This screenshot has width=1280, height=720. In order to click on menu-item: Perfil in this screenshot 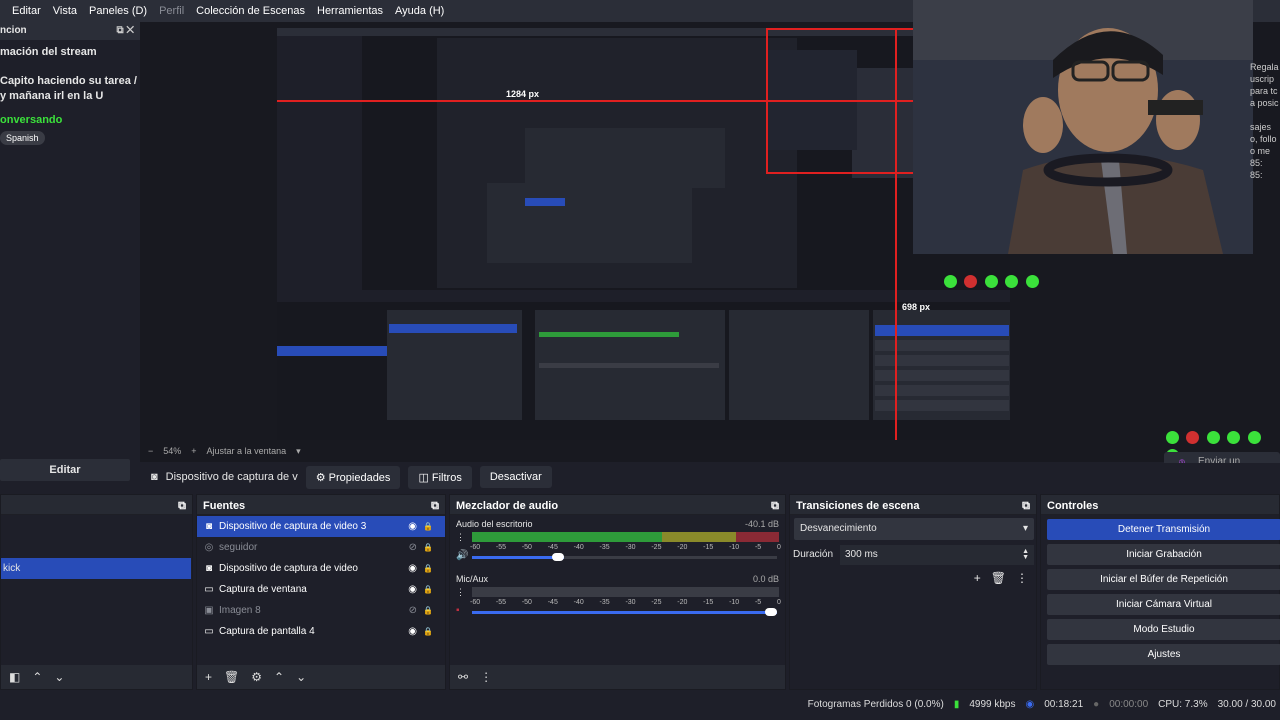, I will do `click(171, 11)`.